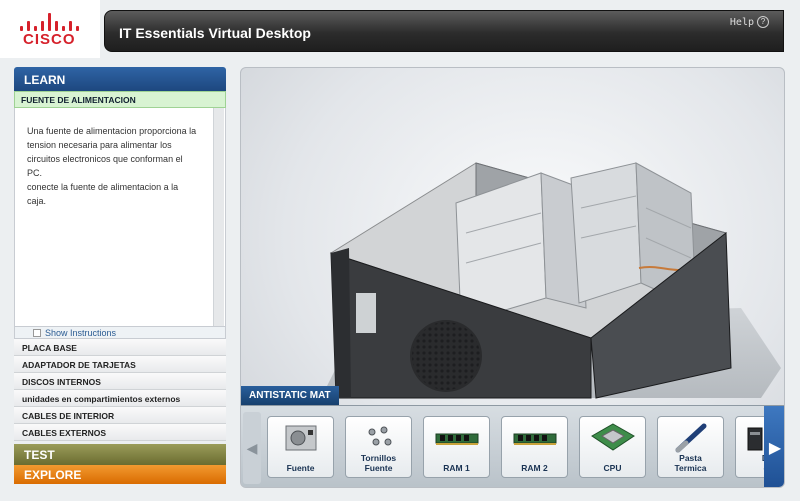  I want to click on menu-item-placa-base: PLACA BASE, so click(120, 347).